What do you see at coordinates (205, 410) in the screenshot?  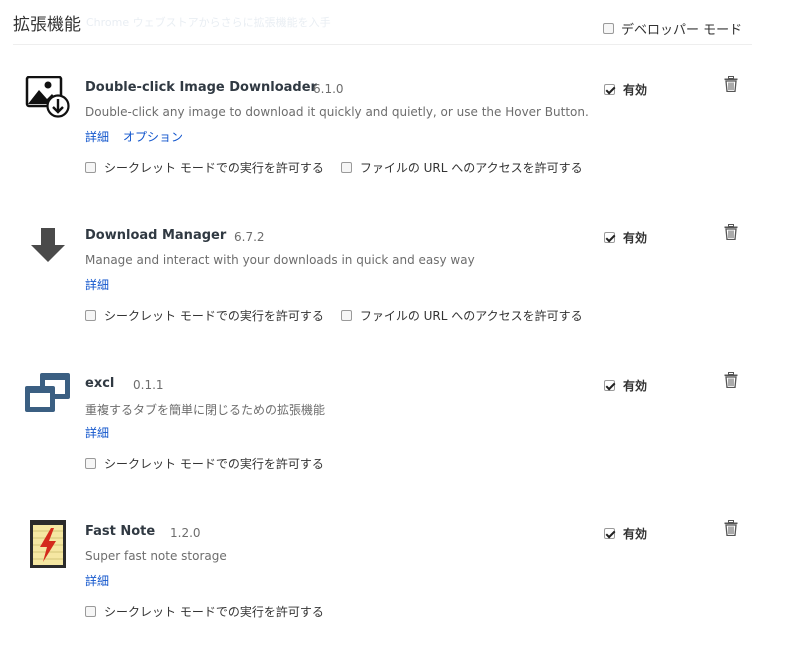 I see `extension-description: 重複するタブを簡単に閉じるための拡張機能` at bounding box center [205, 410].